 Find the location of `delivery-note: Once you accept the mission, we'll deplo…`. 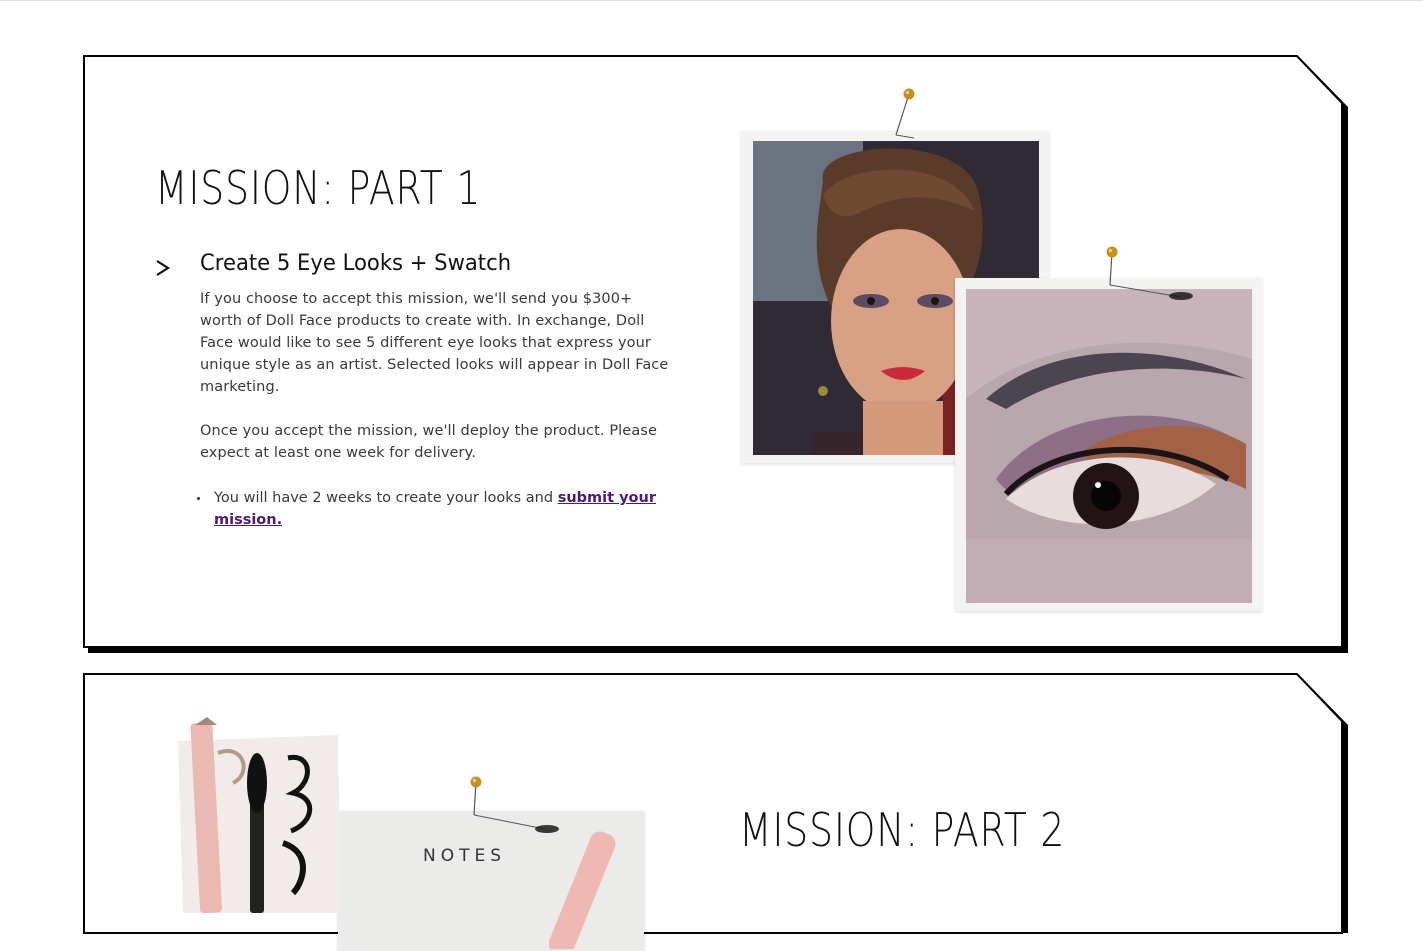

delivery-note: Once you accept the mission, we'll deplo… is located at coordinates (428, 442).